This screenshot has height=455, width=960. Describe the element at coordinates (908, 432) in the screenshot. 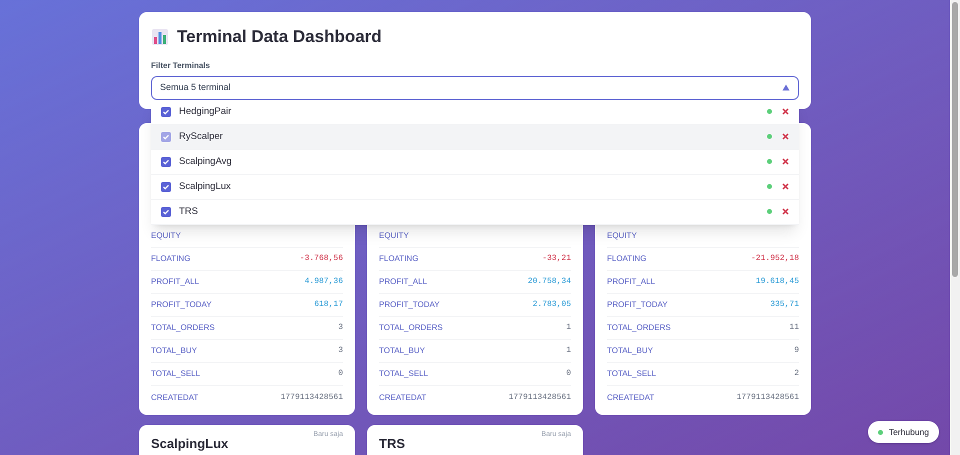

I see `connection-status: Terhubung` at that location.